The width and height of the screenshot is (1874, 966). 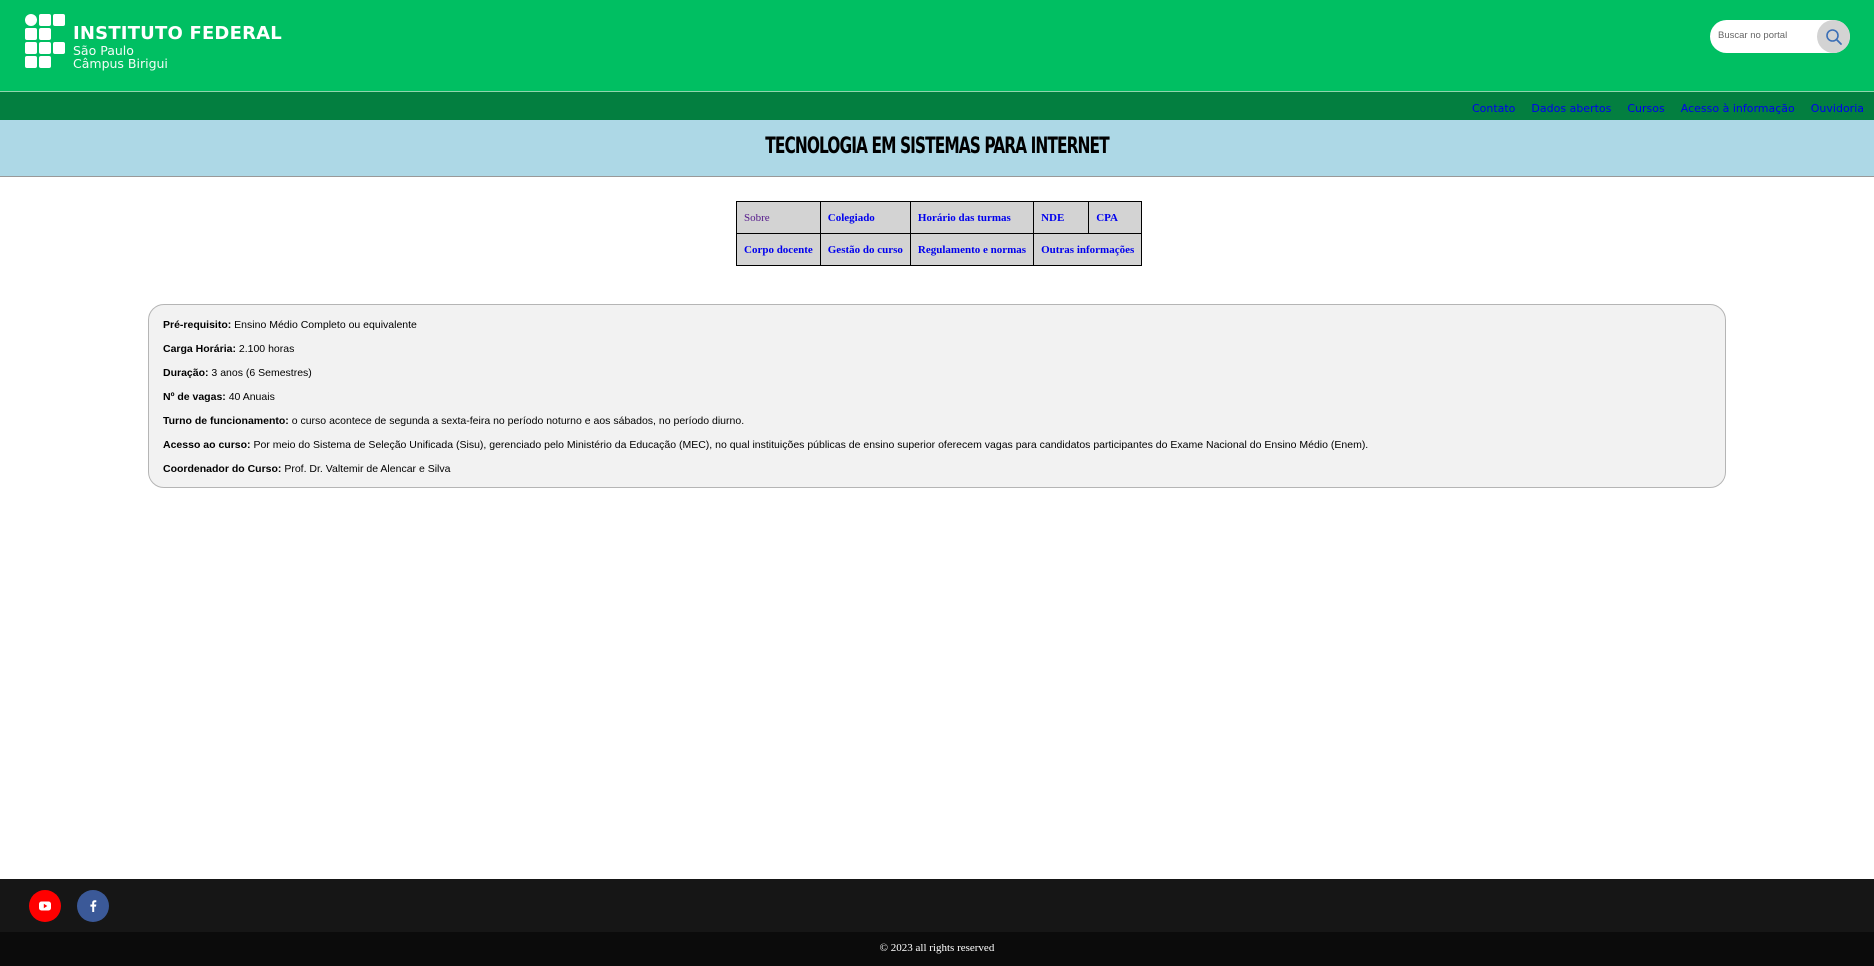 I want to click on info-label: Duração:, so click(x=186, y=373).